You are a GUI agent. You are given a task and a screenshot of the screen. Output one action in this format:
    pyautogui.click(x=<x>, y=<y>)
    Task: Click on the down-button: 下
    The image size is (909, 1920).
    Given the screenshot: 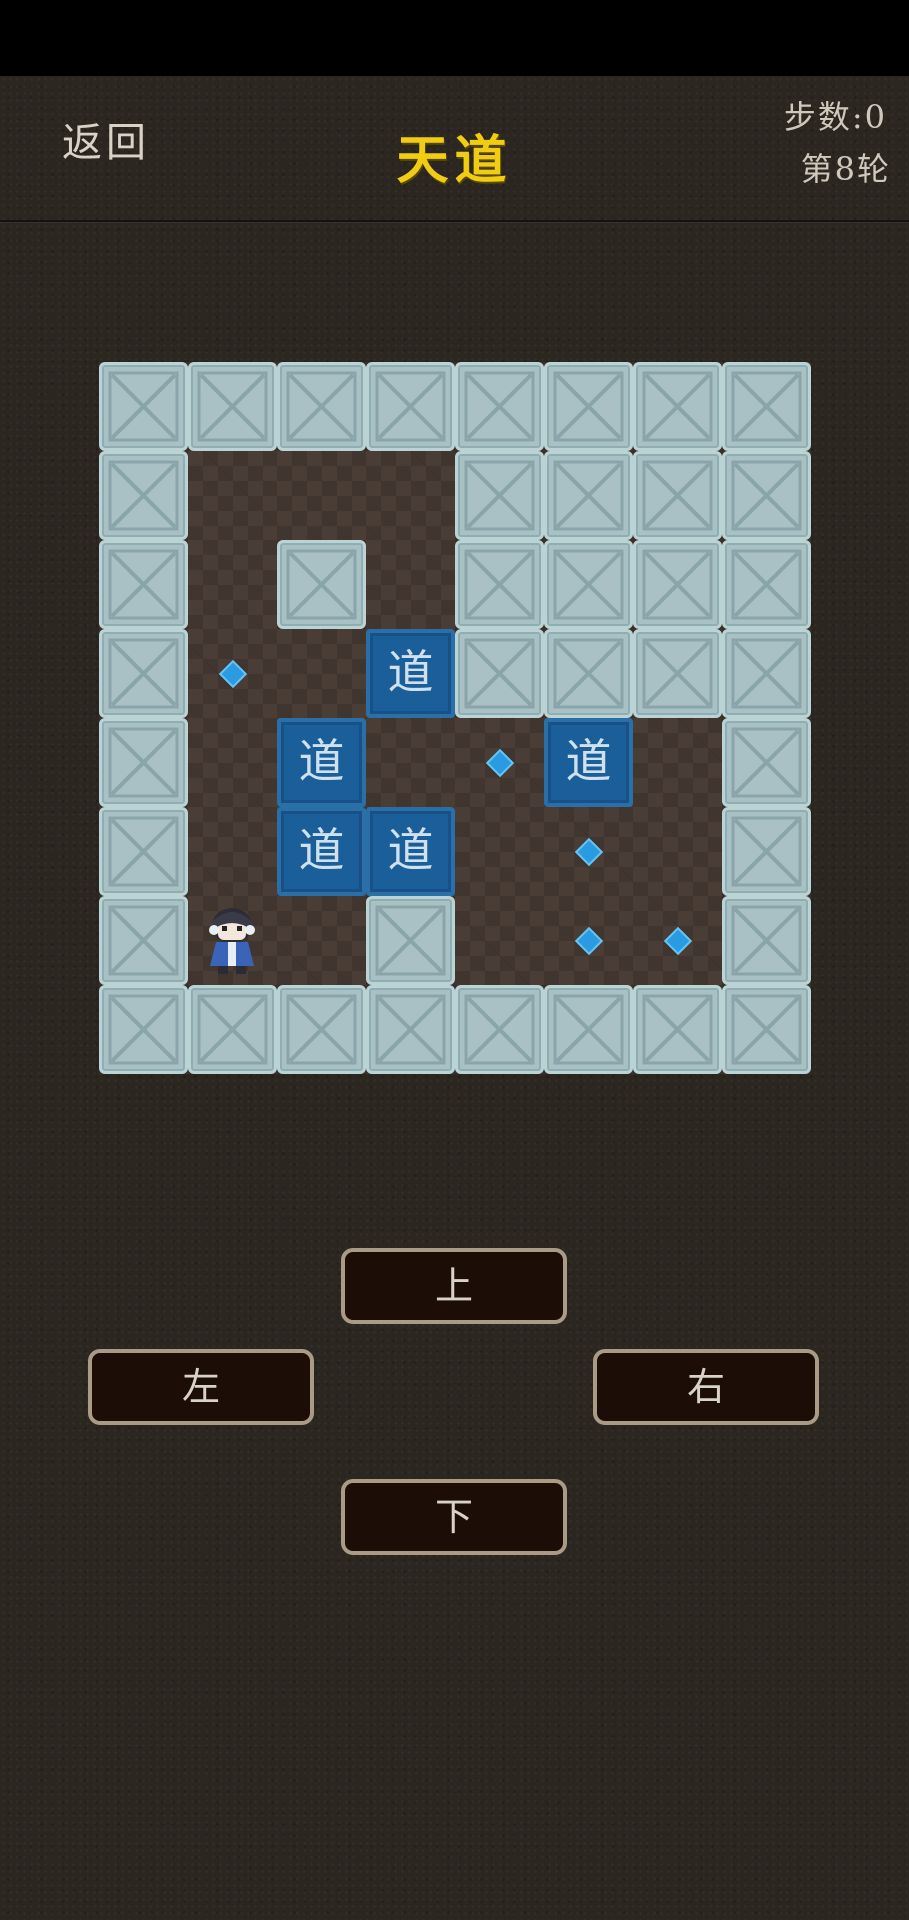 What is the action you would take?
    pyautogui.click(x=454, y=1517)
    